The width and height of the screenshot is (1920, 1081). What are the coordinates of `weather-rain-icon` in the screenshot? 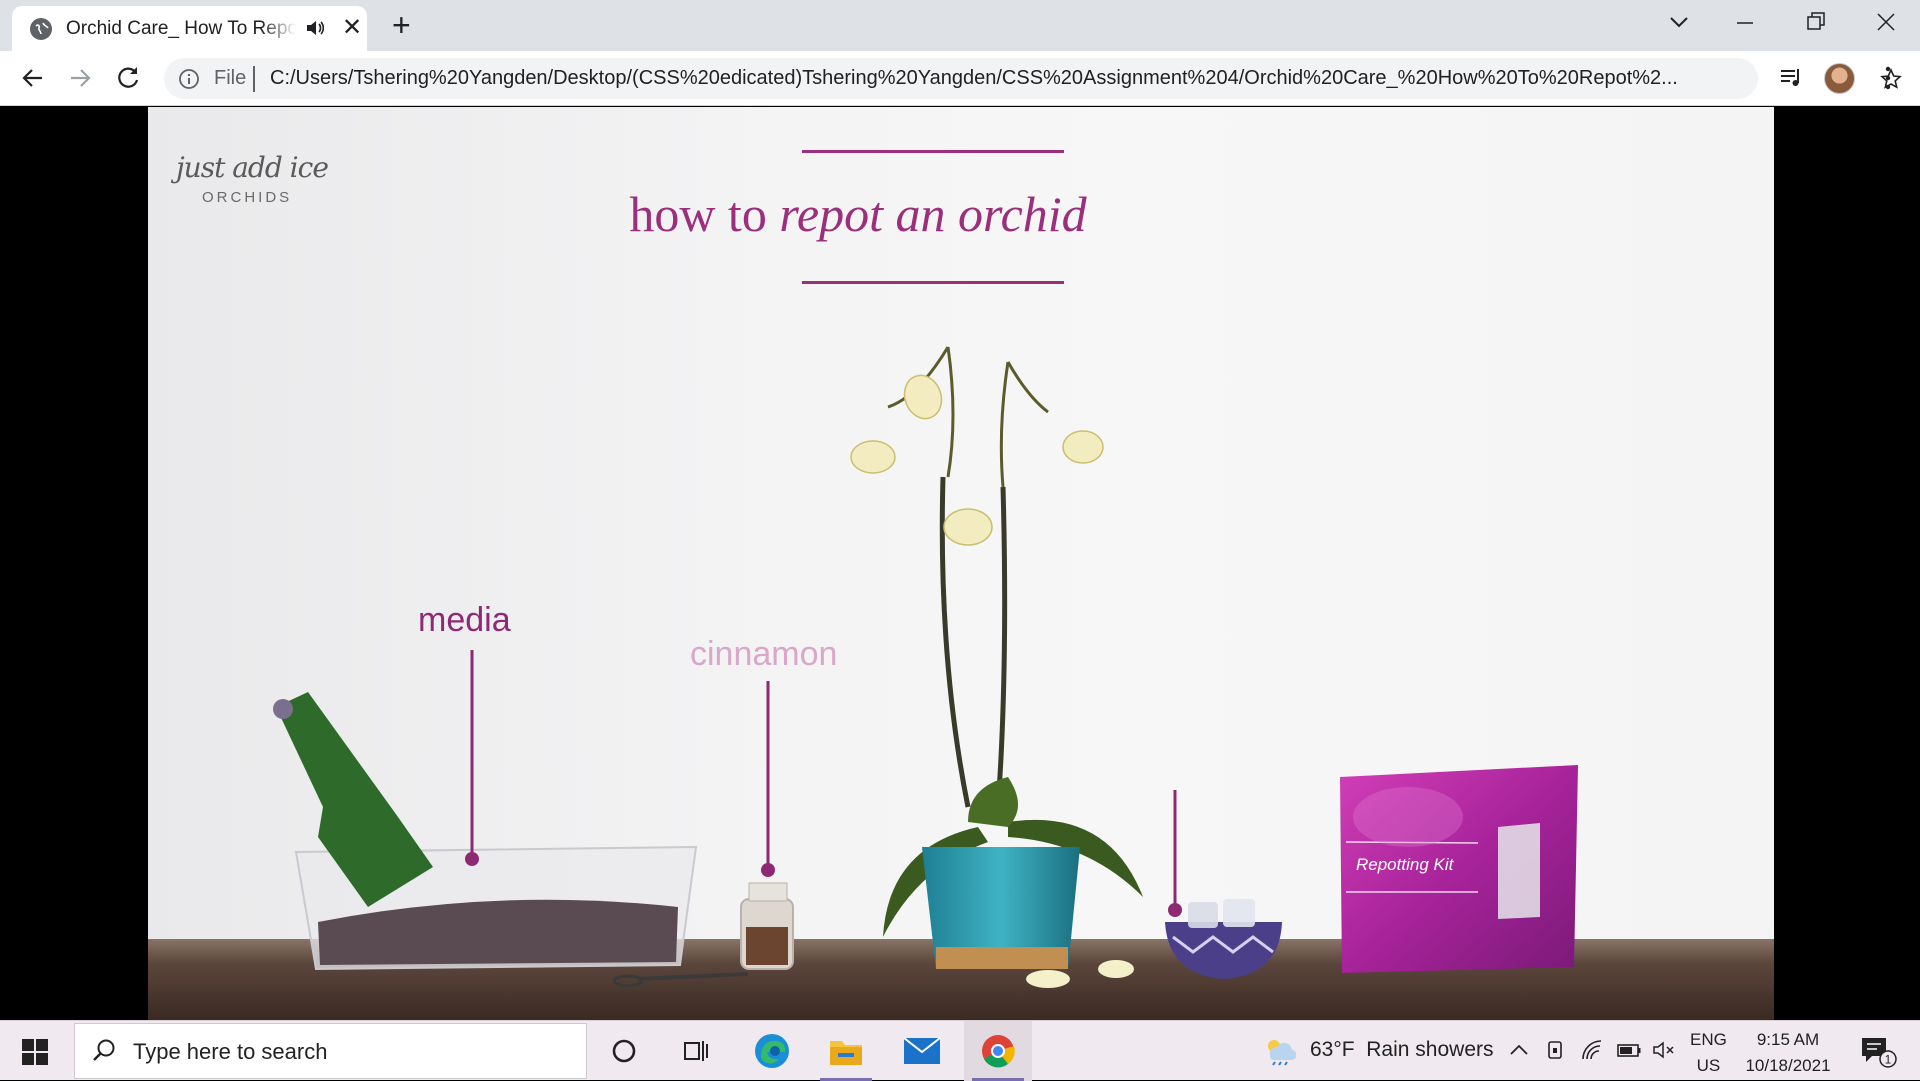 It's located at (1279, 1053).